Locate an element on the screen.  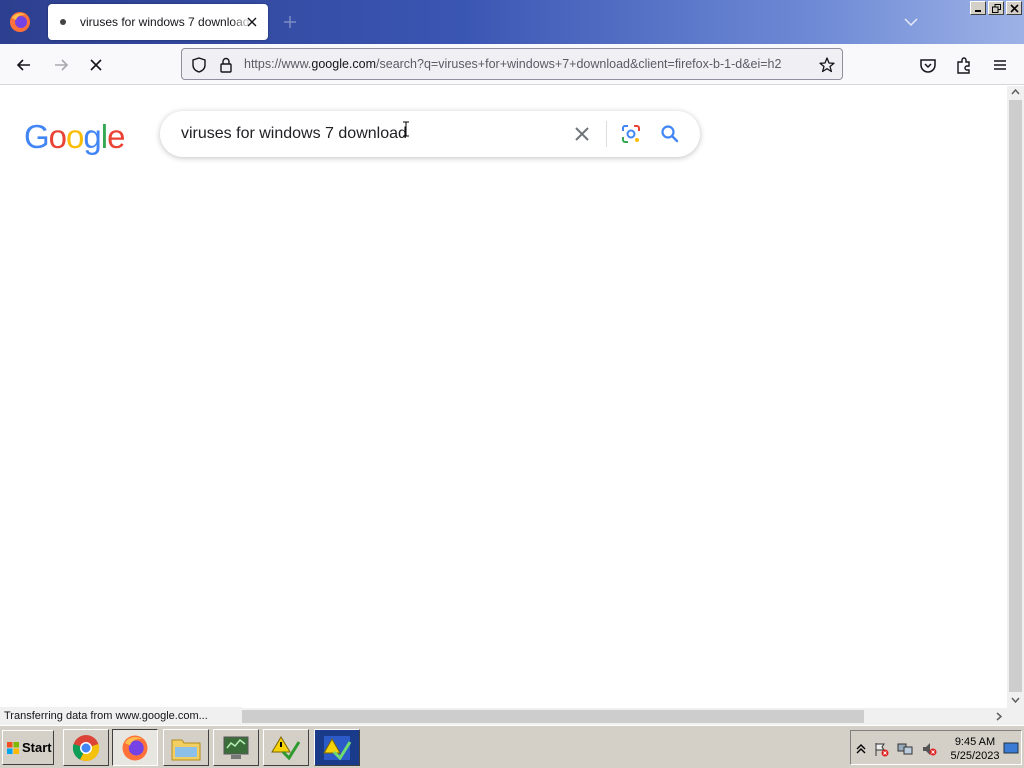
horizontal-scroll-thumb is located at coordinates (553, 716).